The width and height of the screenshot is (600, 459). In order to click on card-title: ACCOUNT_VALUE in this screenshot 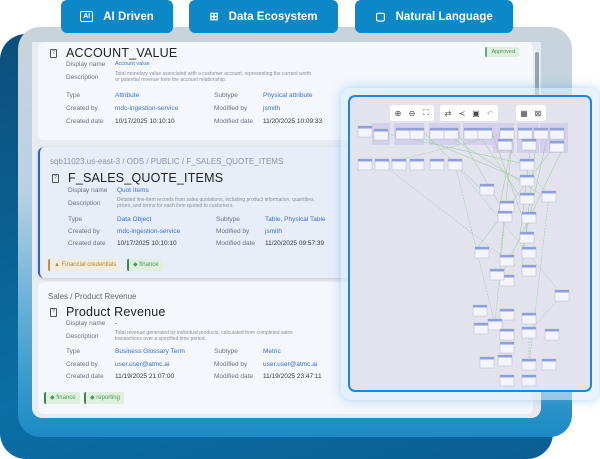, I will do `click(122, 53)`.